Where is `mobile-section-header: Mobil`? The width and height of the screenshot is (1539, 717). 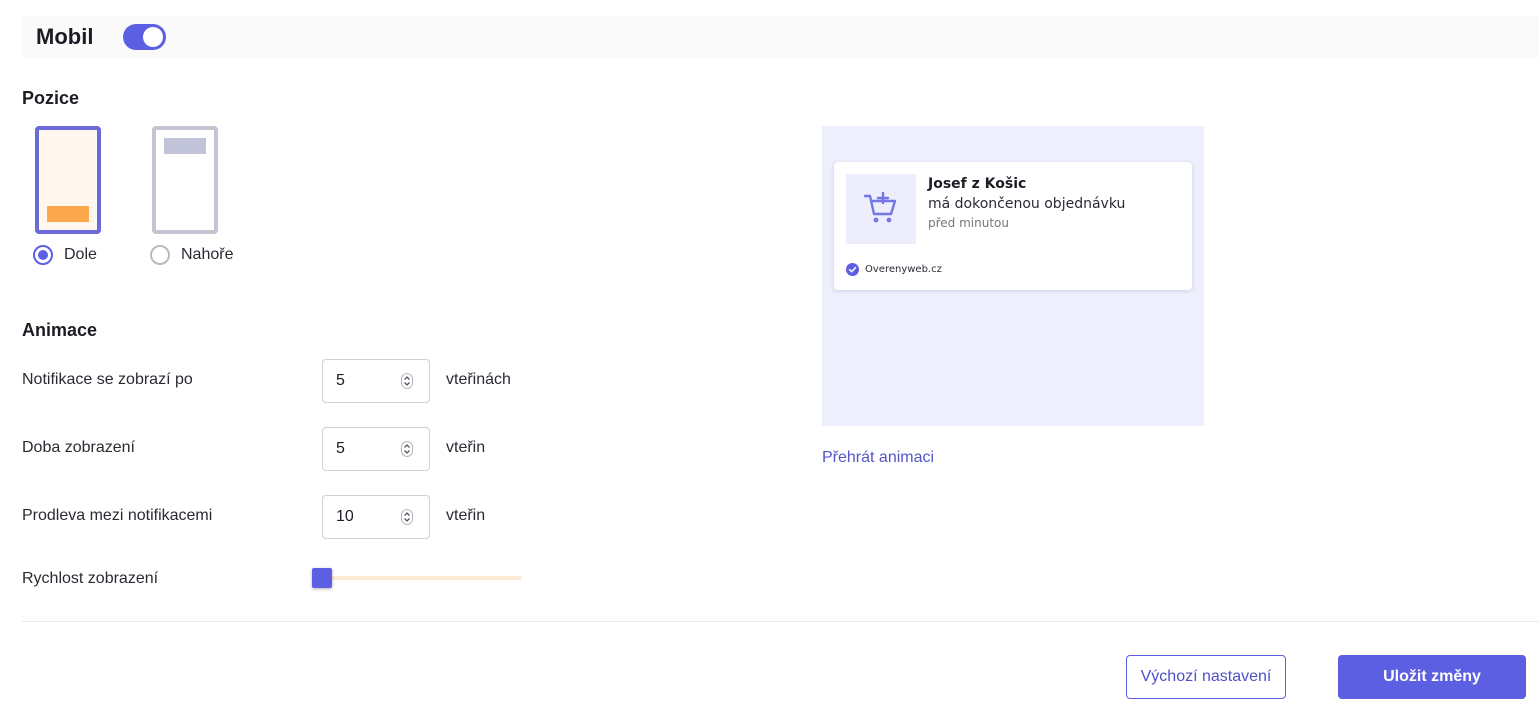
mobile-section-header: Mobil is located at coordinates (780, 37).